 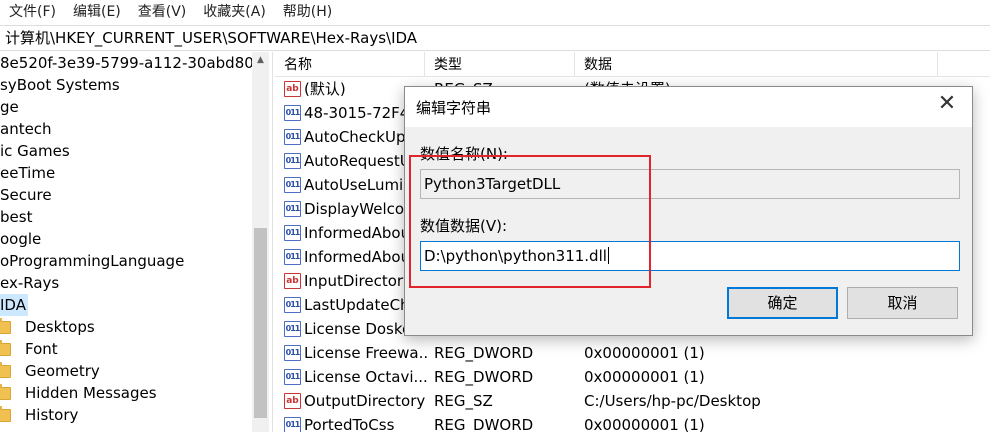 What do you see at coordinates (136, 349) in the screenshot?
I see `tree-item: Font` at bounding box center [136, 349].